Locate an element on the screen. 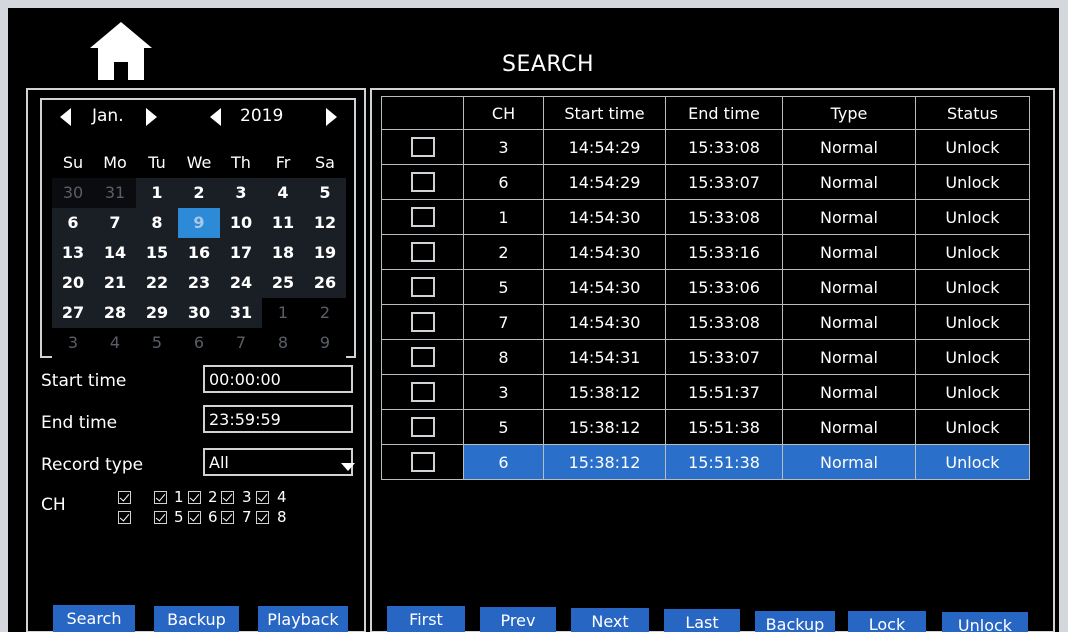 The height and width of the screenshot is (632, 1068). prev-button: Prev is located at coordinates (518, 619).